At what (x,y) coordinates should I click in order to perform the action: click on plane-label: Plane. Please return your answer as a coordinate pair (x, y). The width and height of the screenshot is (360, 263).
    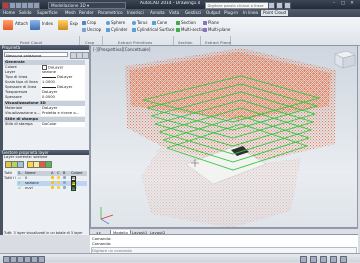
    Looking at the image, I should click on (213, 22).